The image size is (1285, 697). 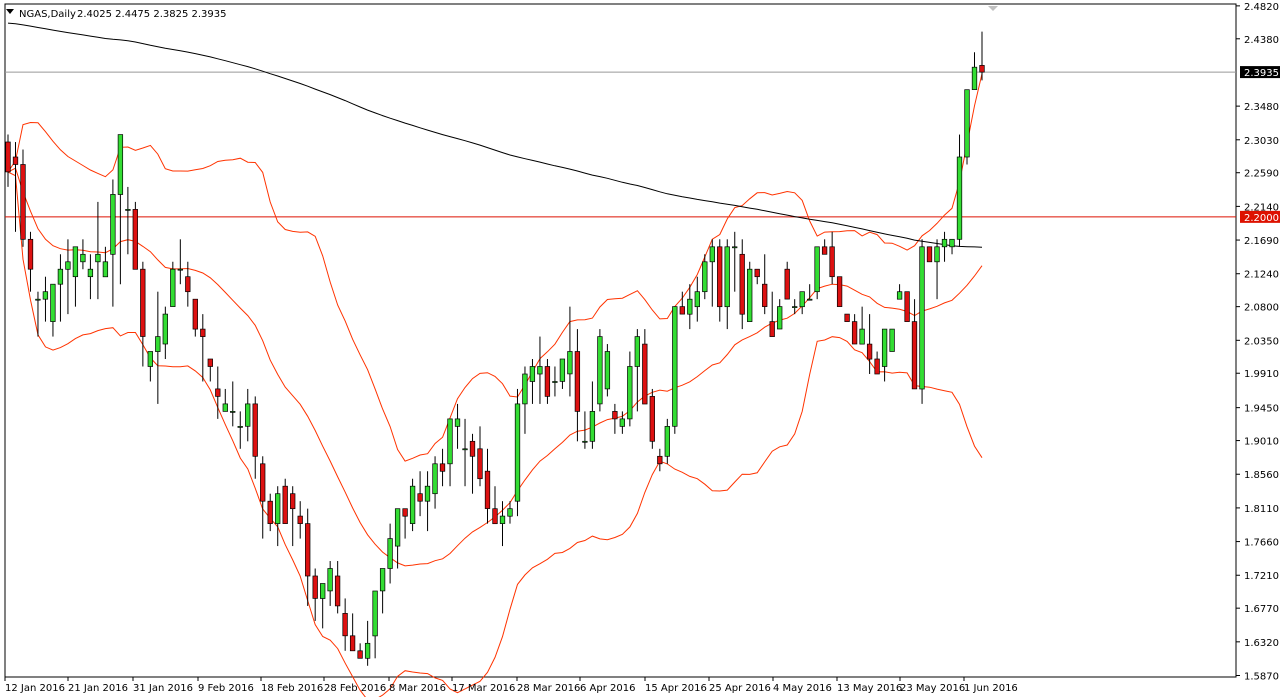 What do you see at coordinates (1261, 677) in the screenshot?
I see `y-tick-label: 1.5870` at bounding box center [1261, 677].